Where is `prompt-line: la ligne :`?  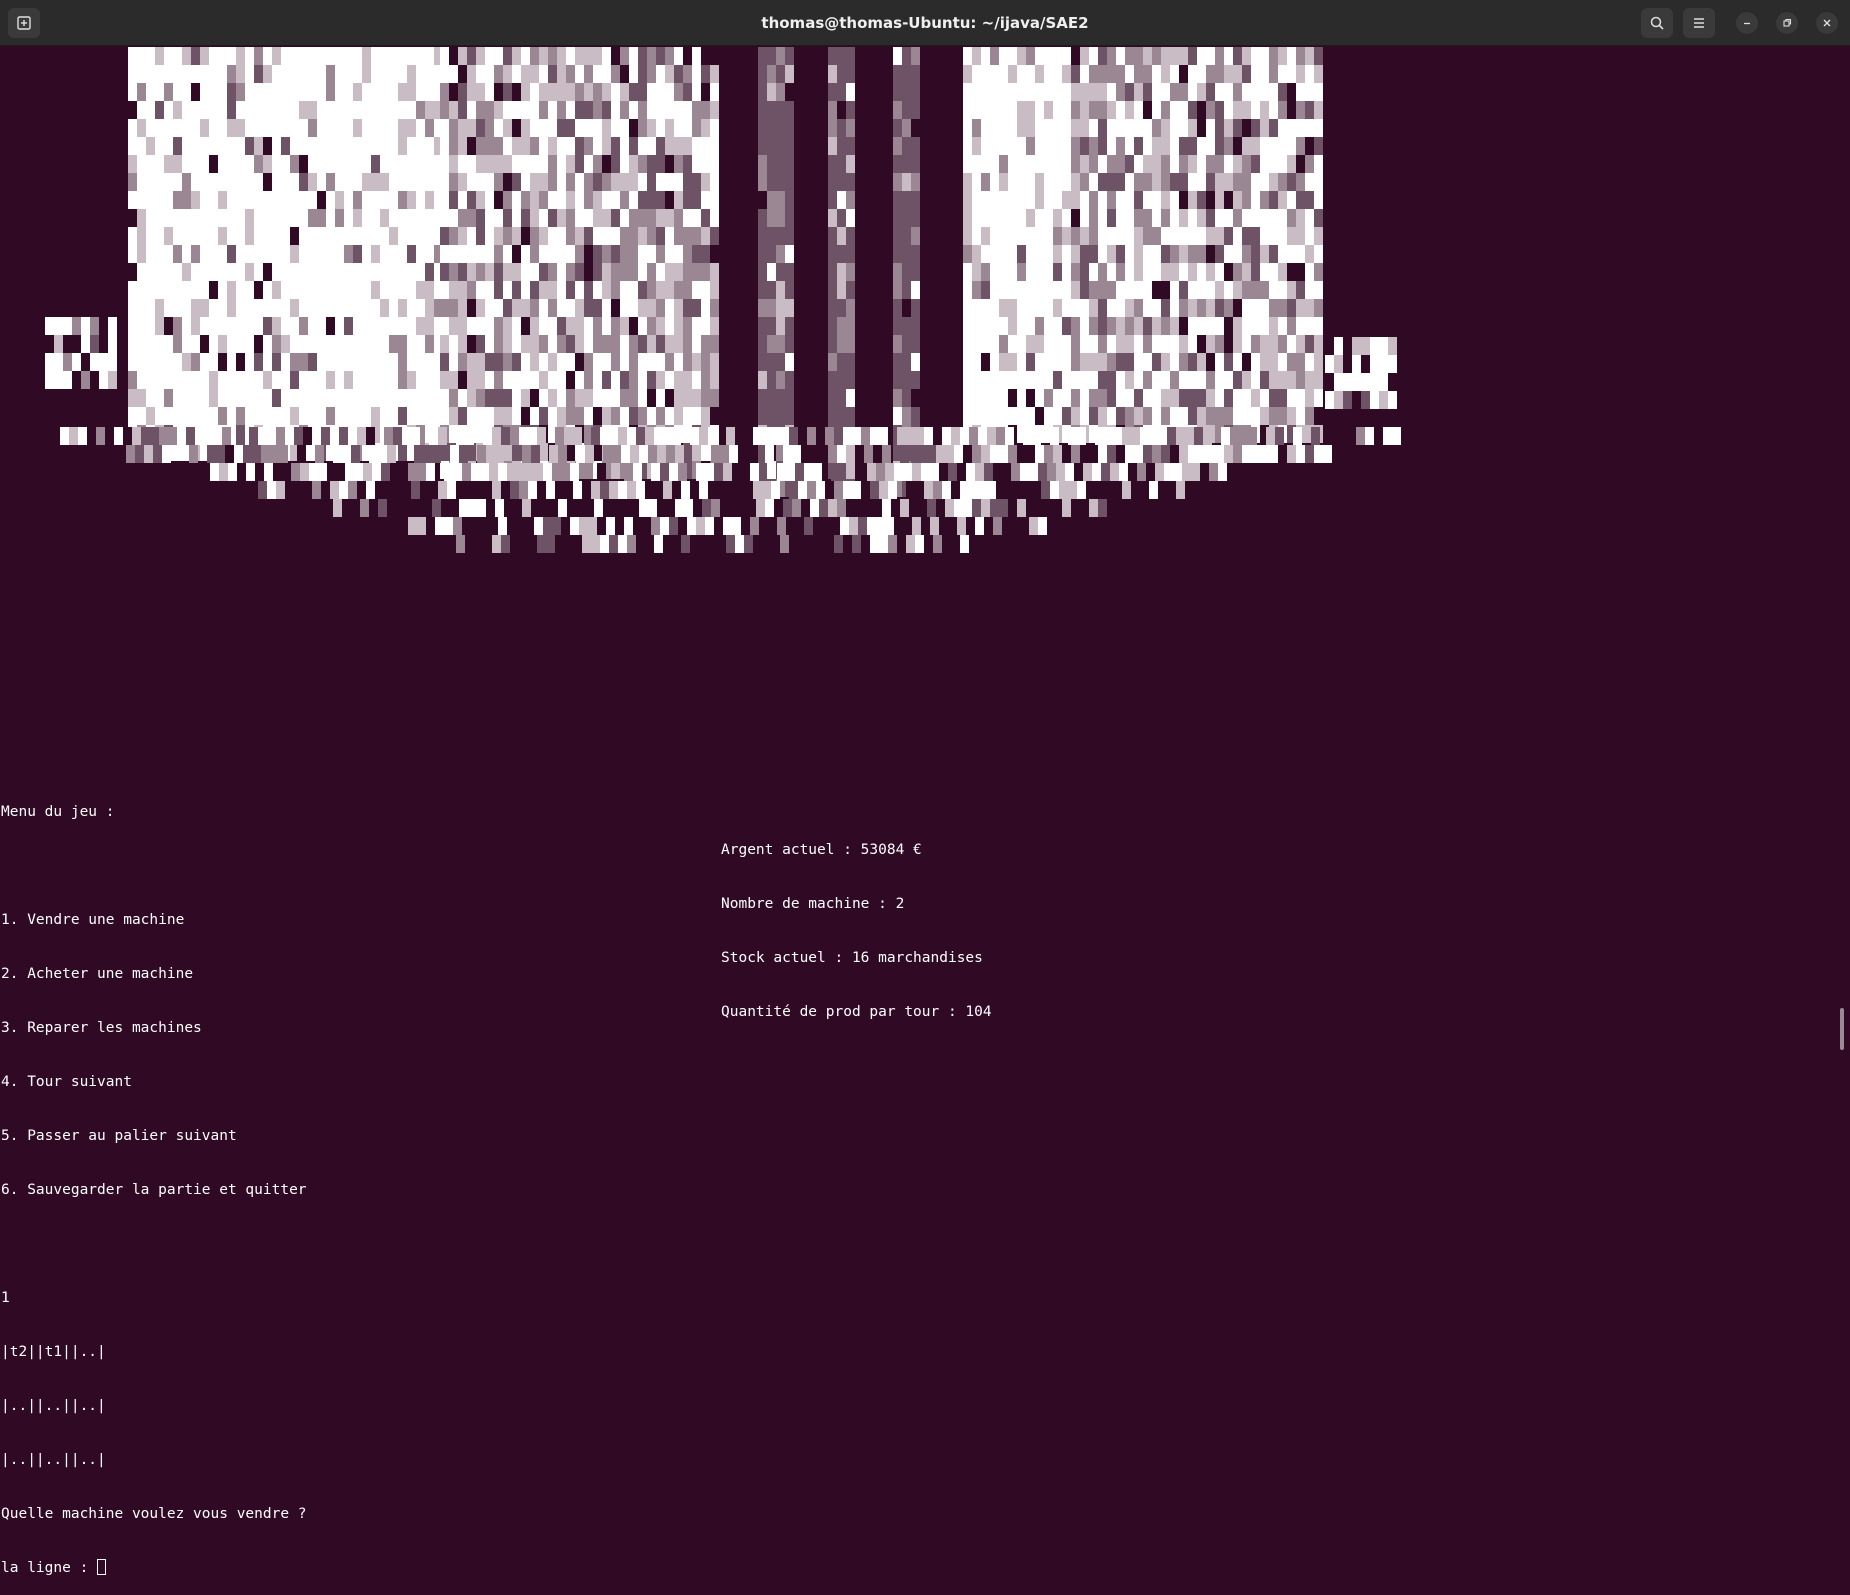 prompt-line: la ligne : is located at coordinates (154, 1568).